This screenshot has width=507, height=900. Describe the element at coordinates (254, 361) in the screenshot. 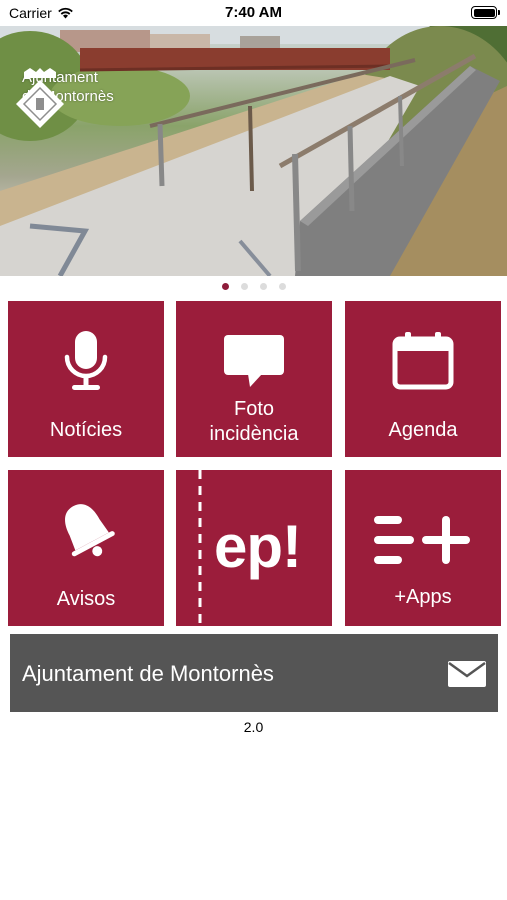

I see `speech-bubble-icon` at that location.